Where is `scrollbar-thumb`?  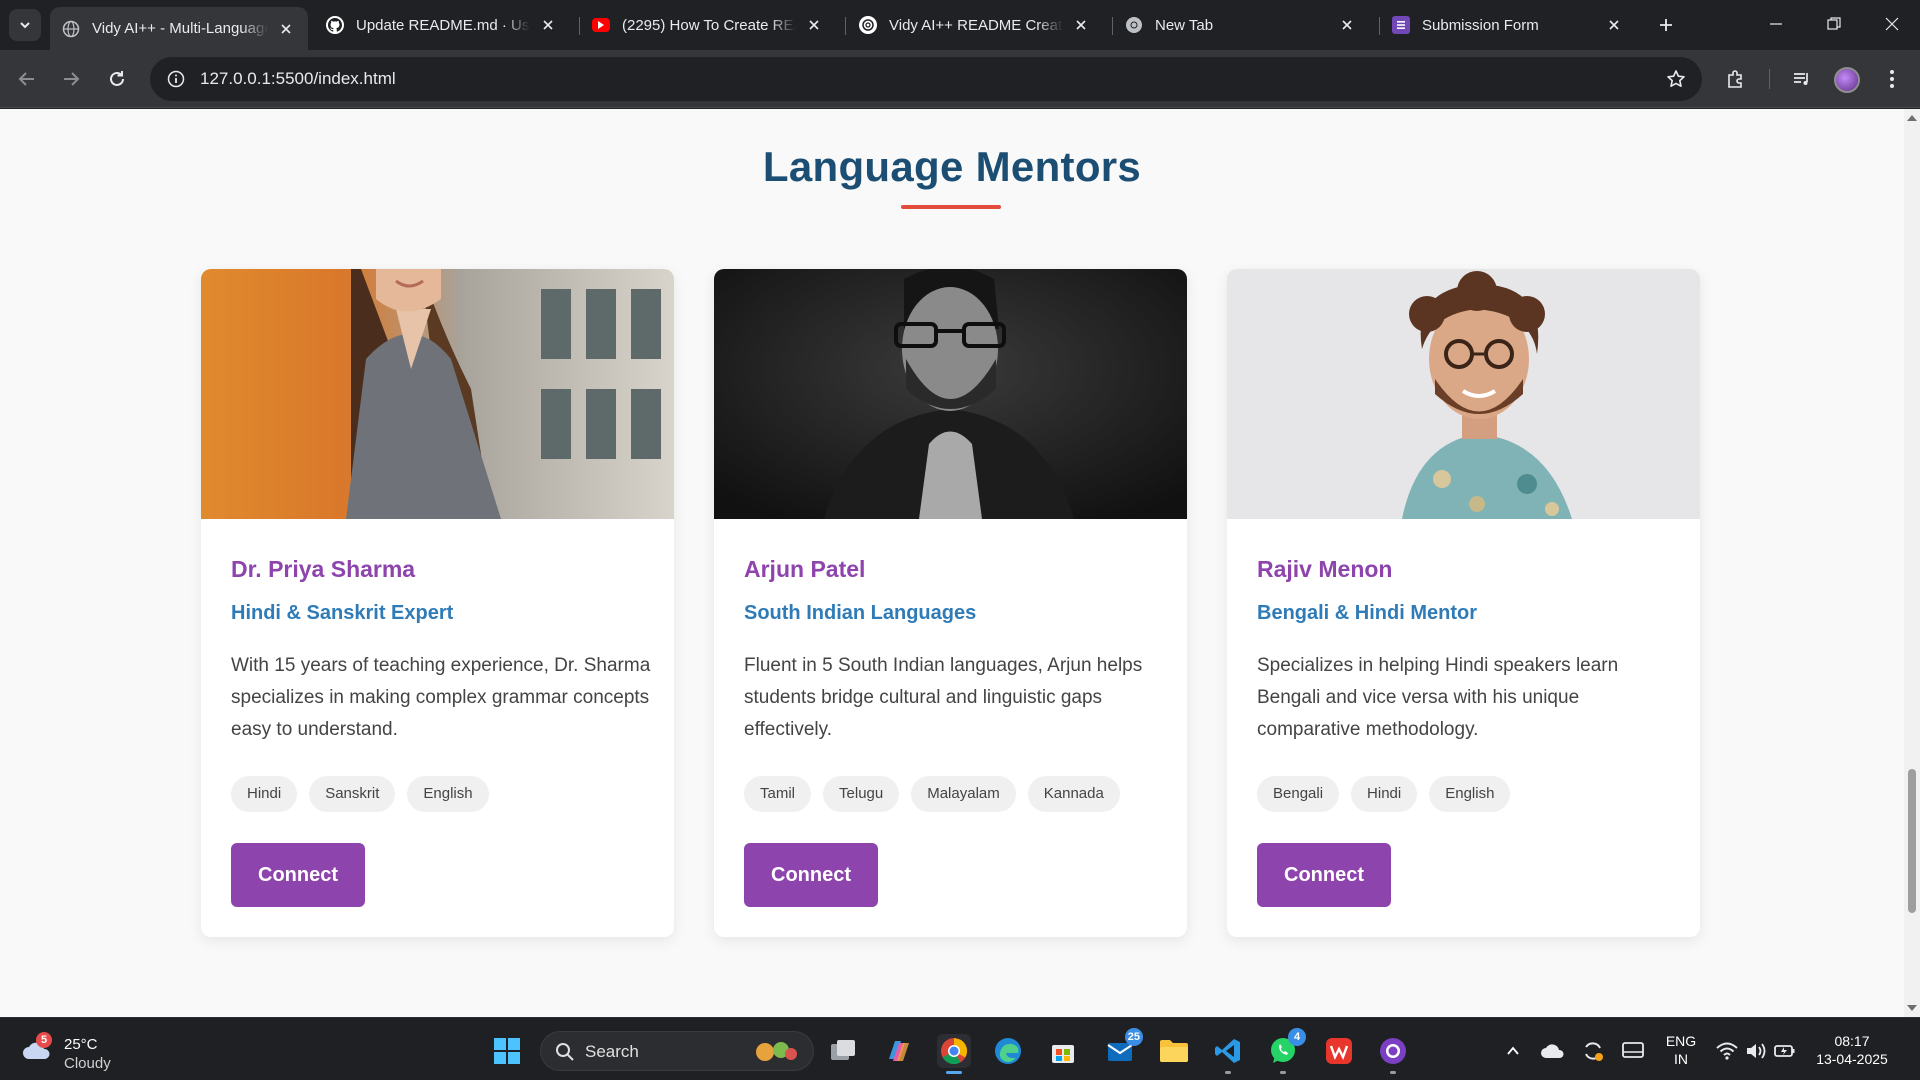 scrollbar-thumb is located at coordinates (1912, 841).